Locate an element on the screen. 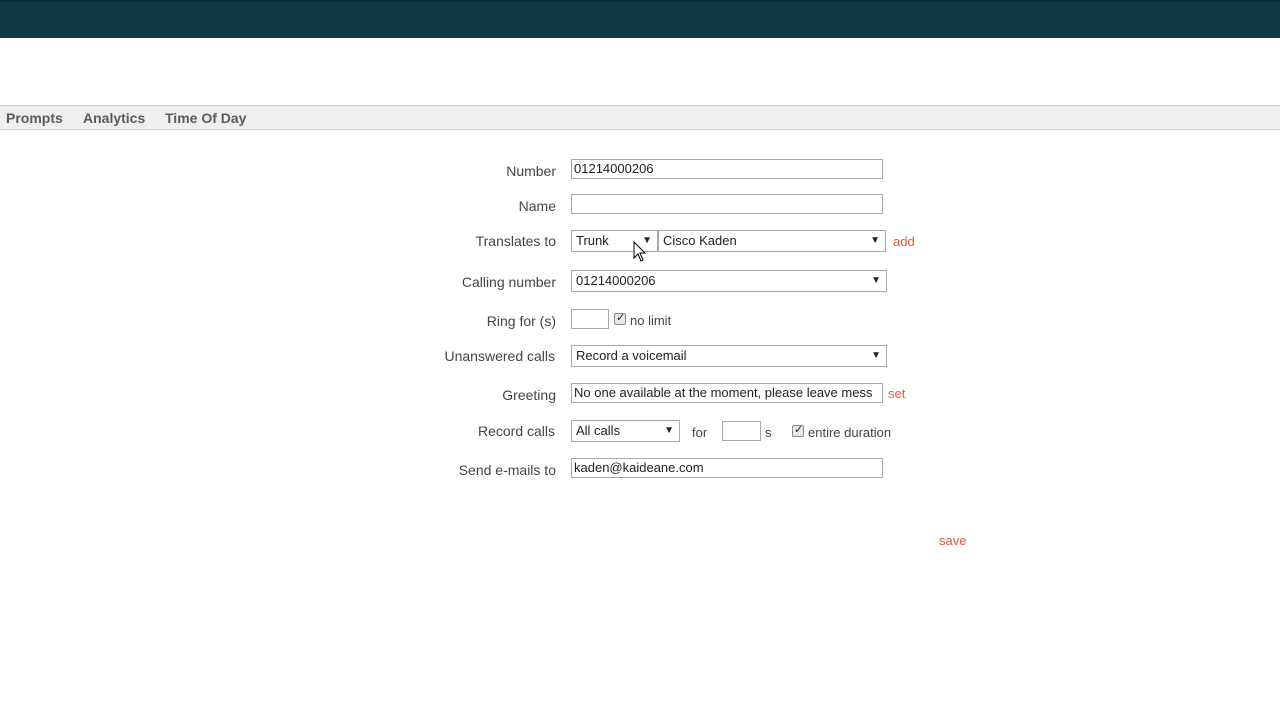  nav-item-analytics: Analytics is located at coordinates (114, 118).